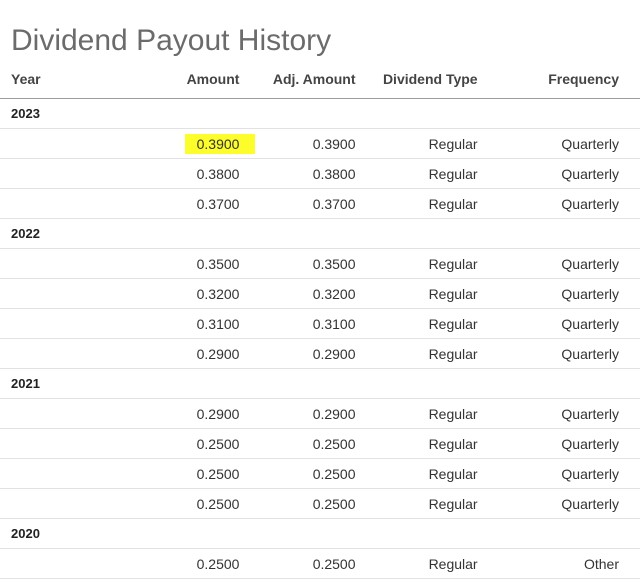  I want to click on table-row: 0.3100 0.3100 Regular Quarterly, so click(320, 323).